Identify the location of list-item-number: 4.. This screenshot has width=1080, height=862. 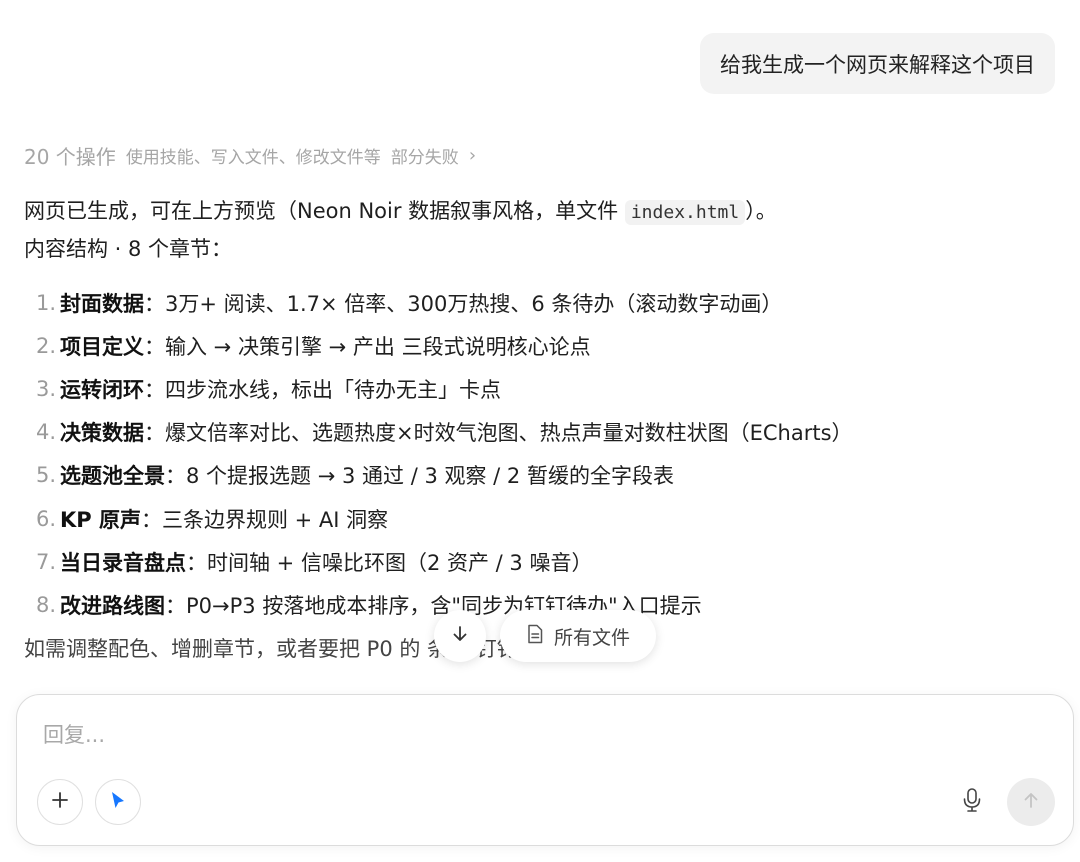
(46, 432).